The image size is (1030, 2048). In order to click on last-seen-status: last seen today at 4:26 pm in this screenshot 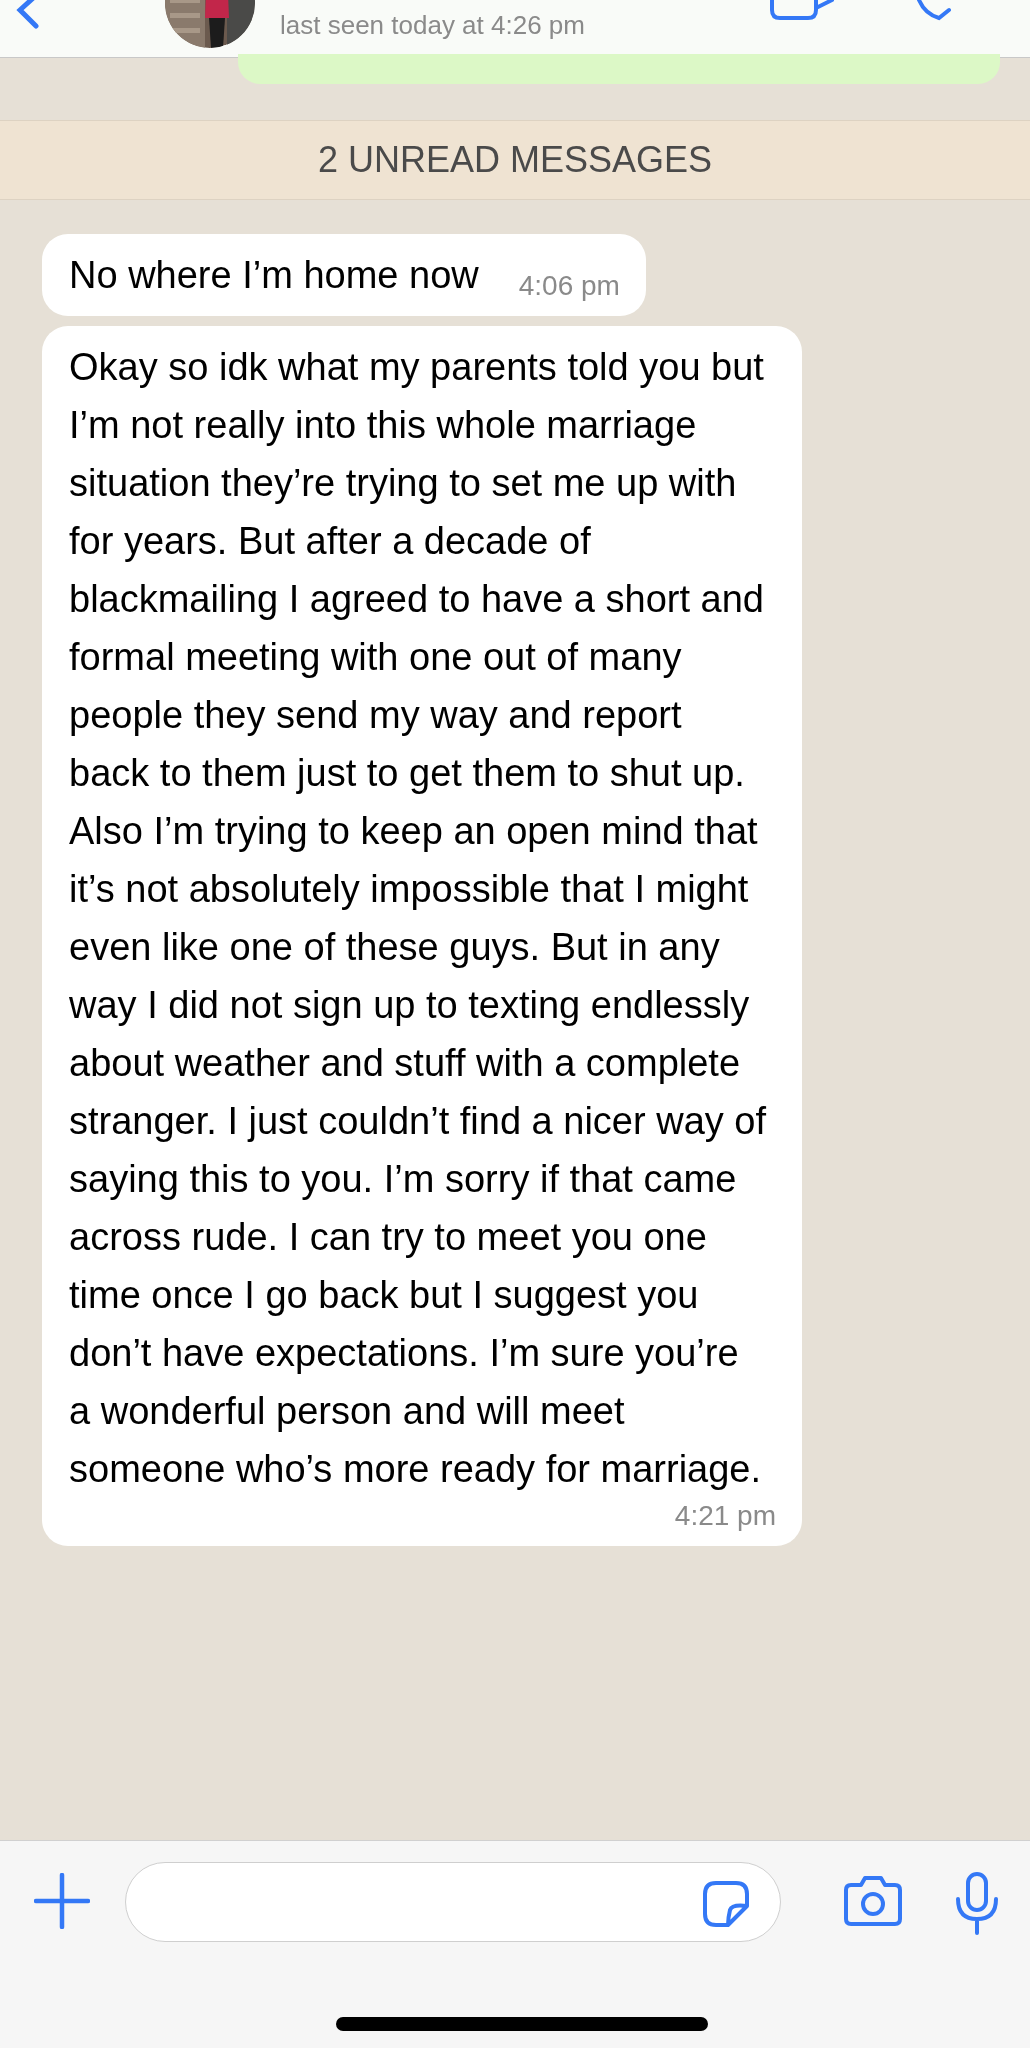, I will do `click(432, 25)`.